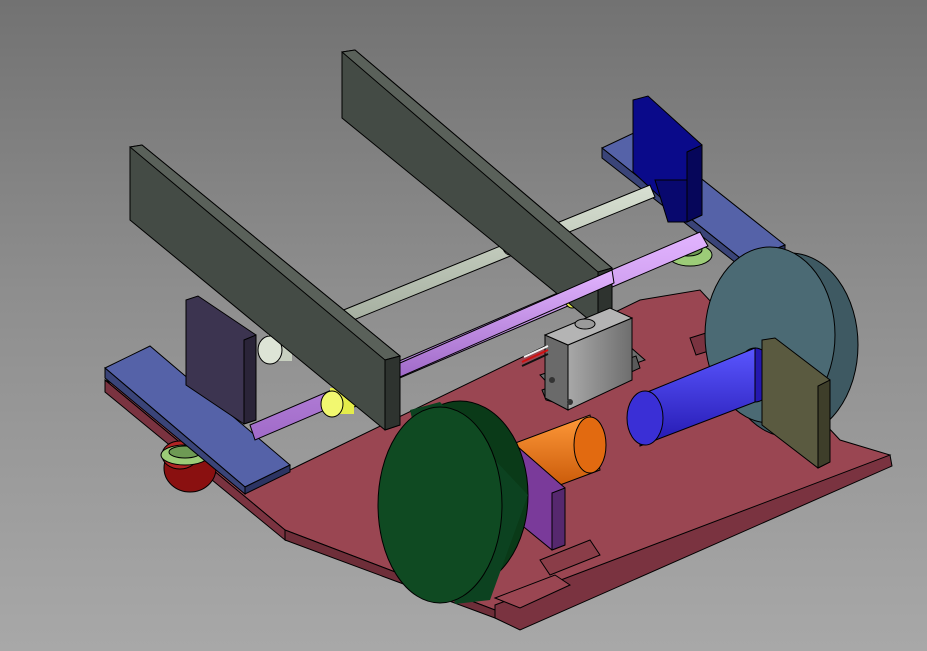  Describe the element at coordinates (824, 424) in the screenshot. I see `motor-mount-olive-edge` at that location.